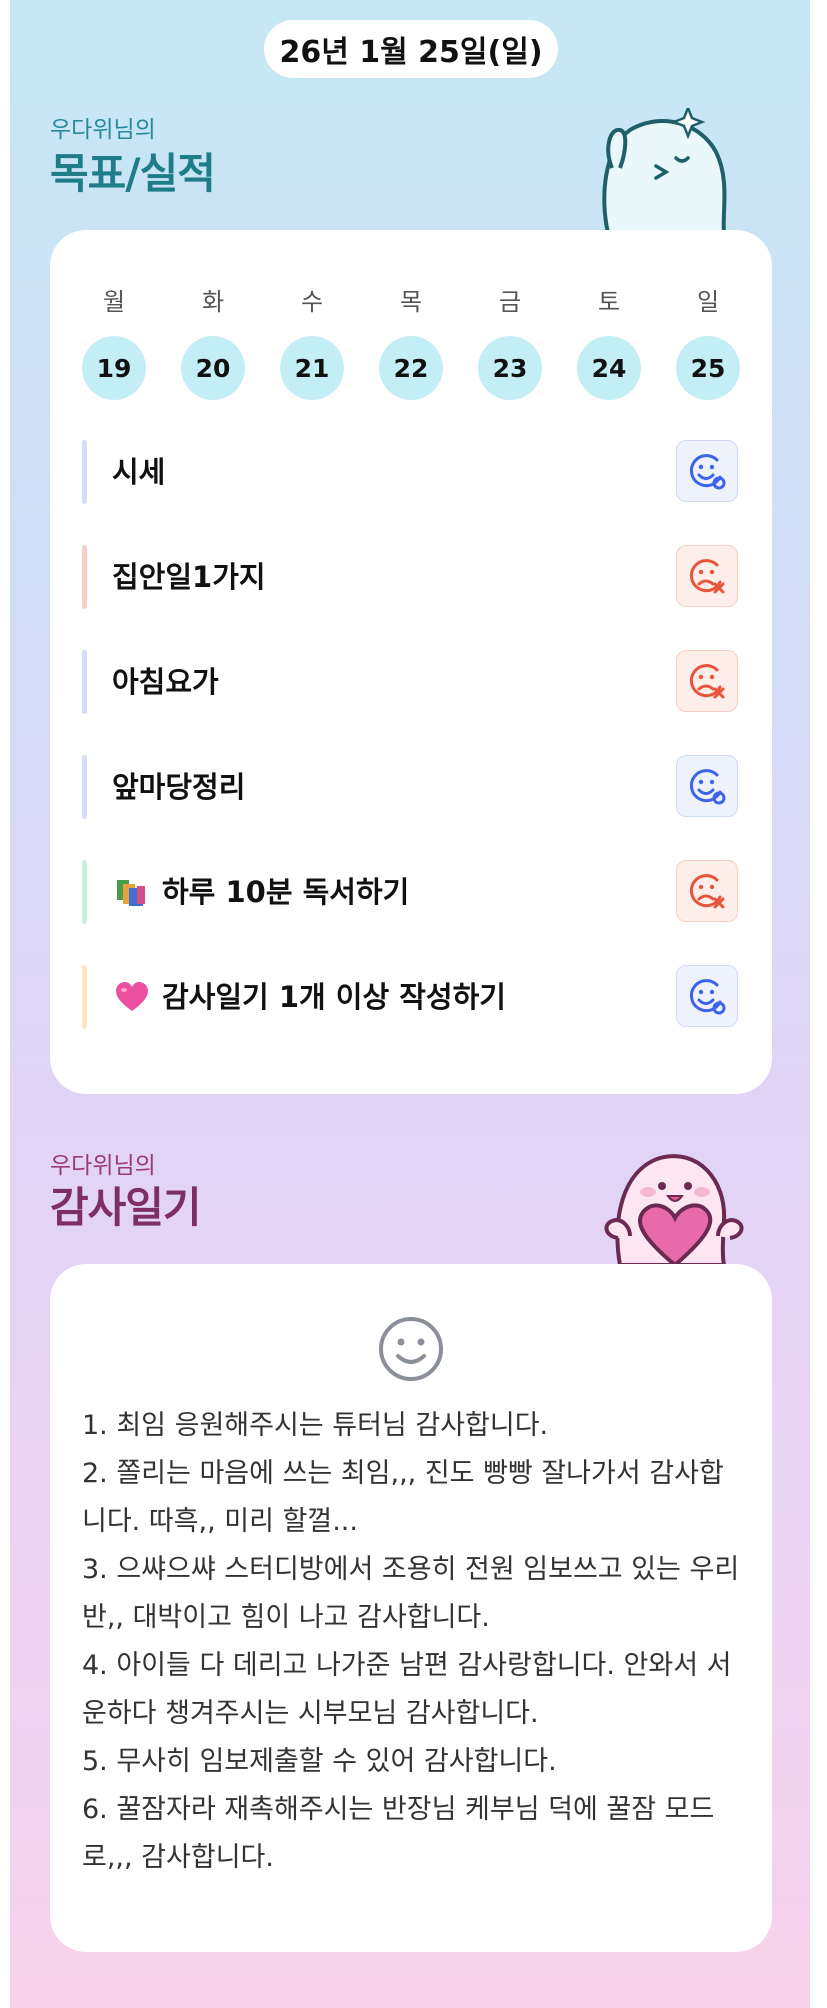  Describe the element at coordinates (126, 1207) in the screenshot. I see `diary-title: 감사일기` at that location.